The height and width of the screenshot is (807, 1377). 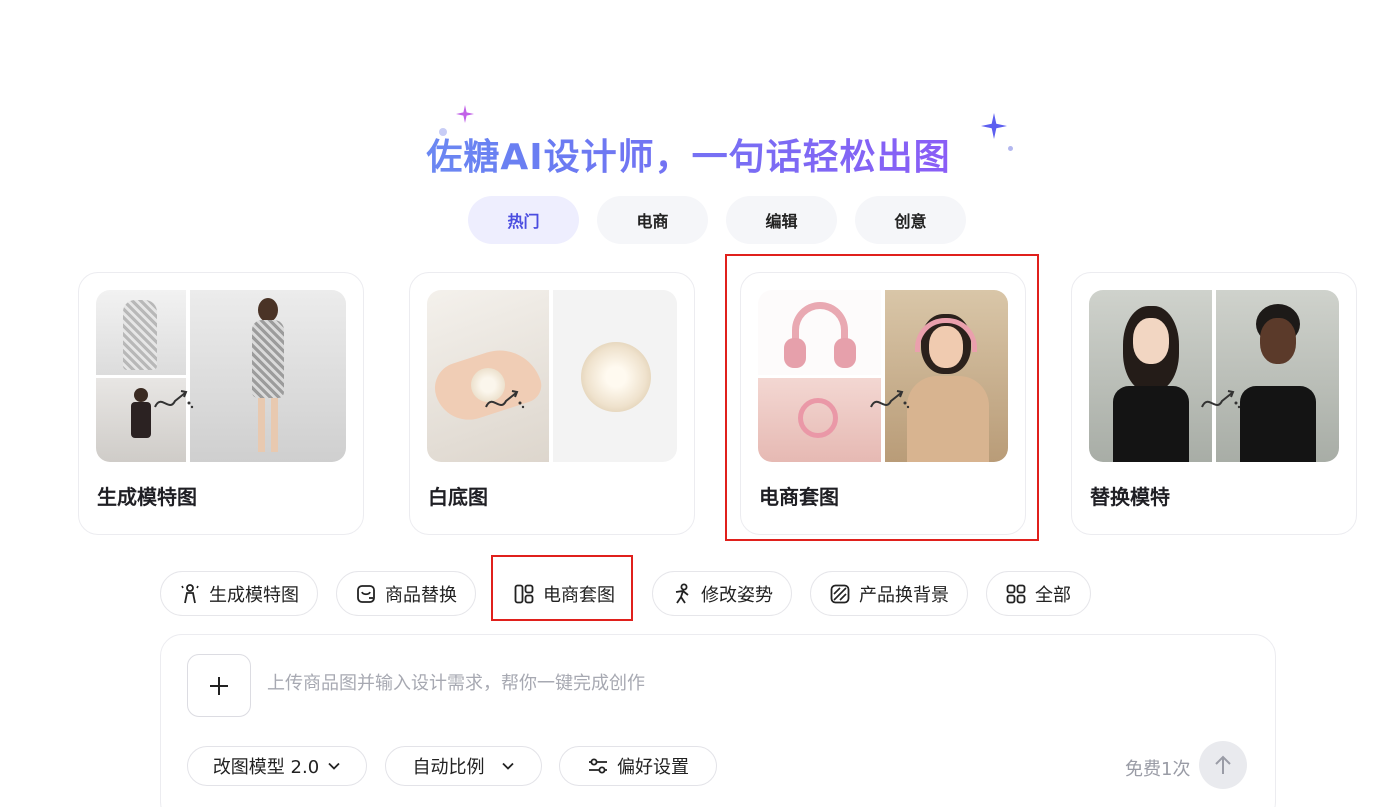 What do you see at coordinates (682, 593) in the screenshot?
I see `pose-icon` at bounding box center [682, 593].